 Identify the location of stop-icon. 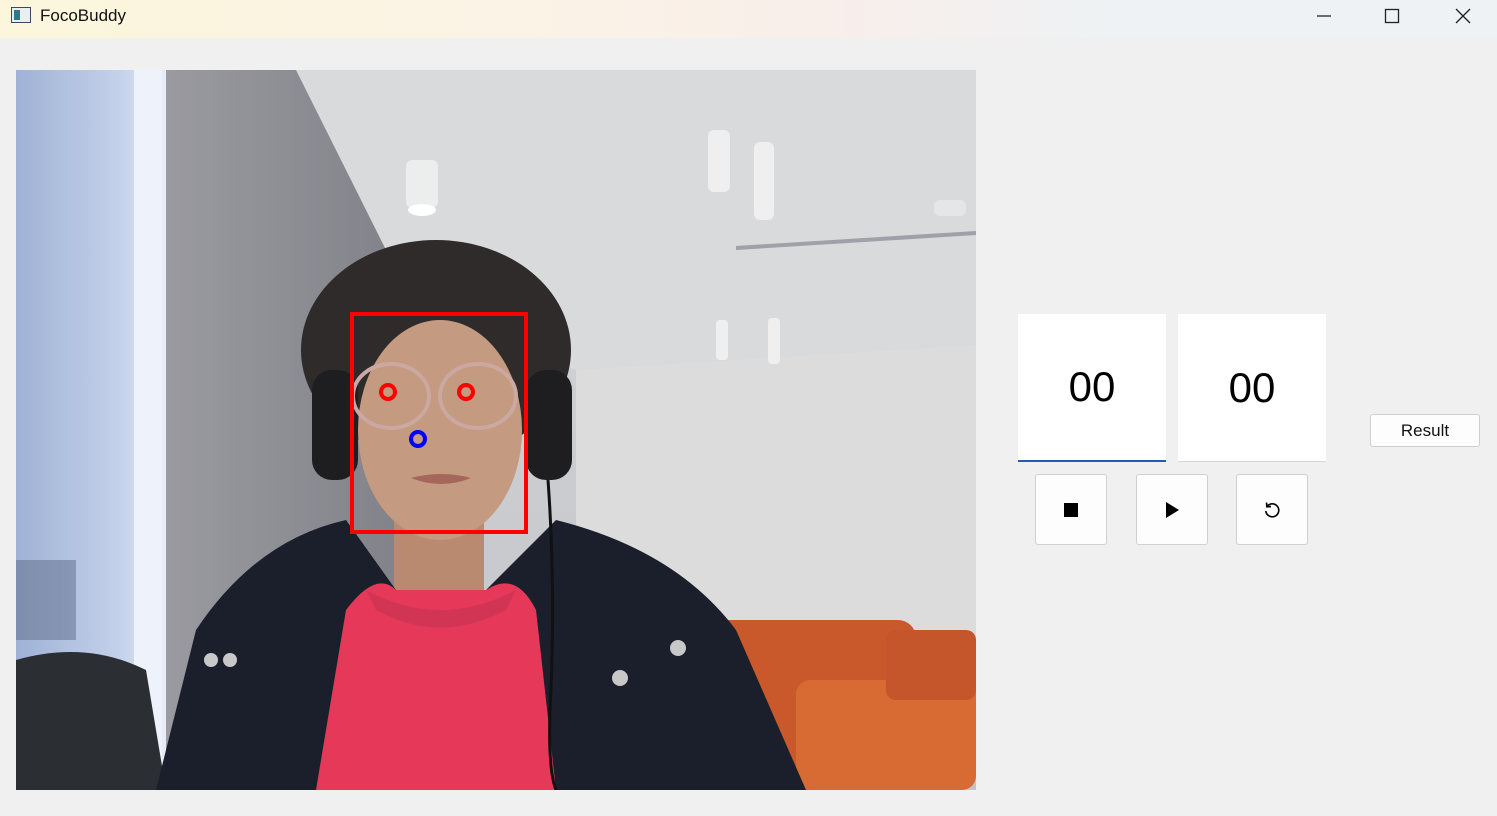
(1071, 509).